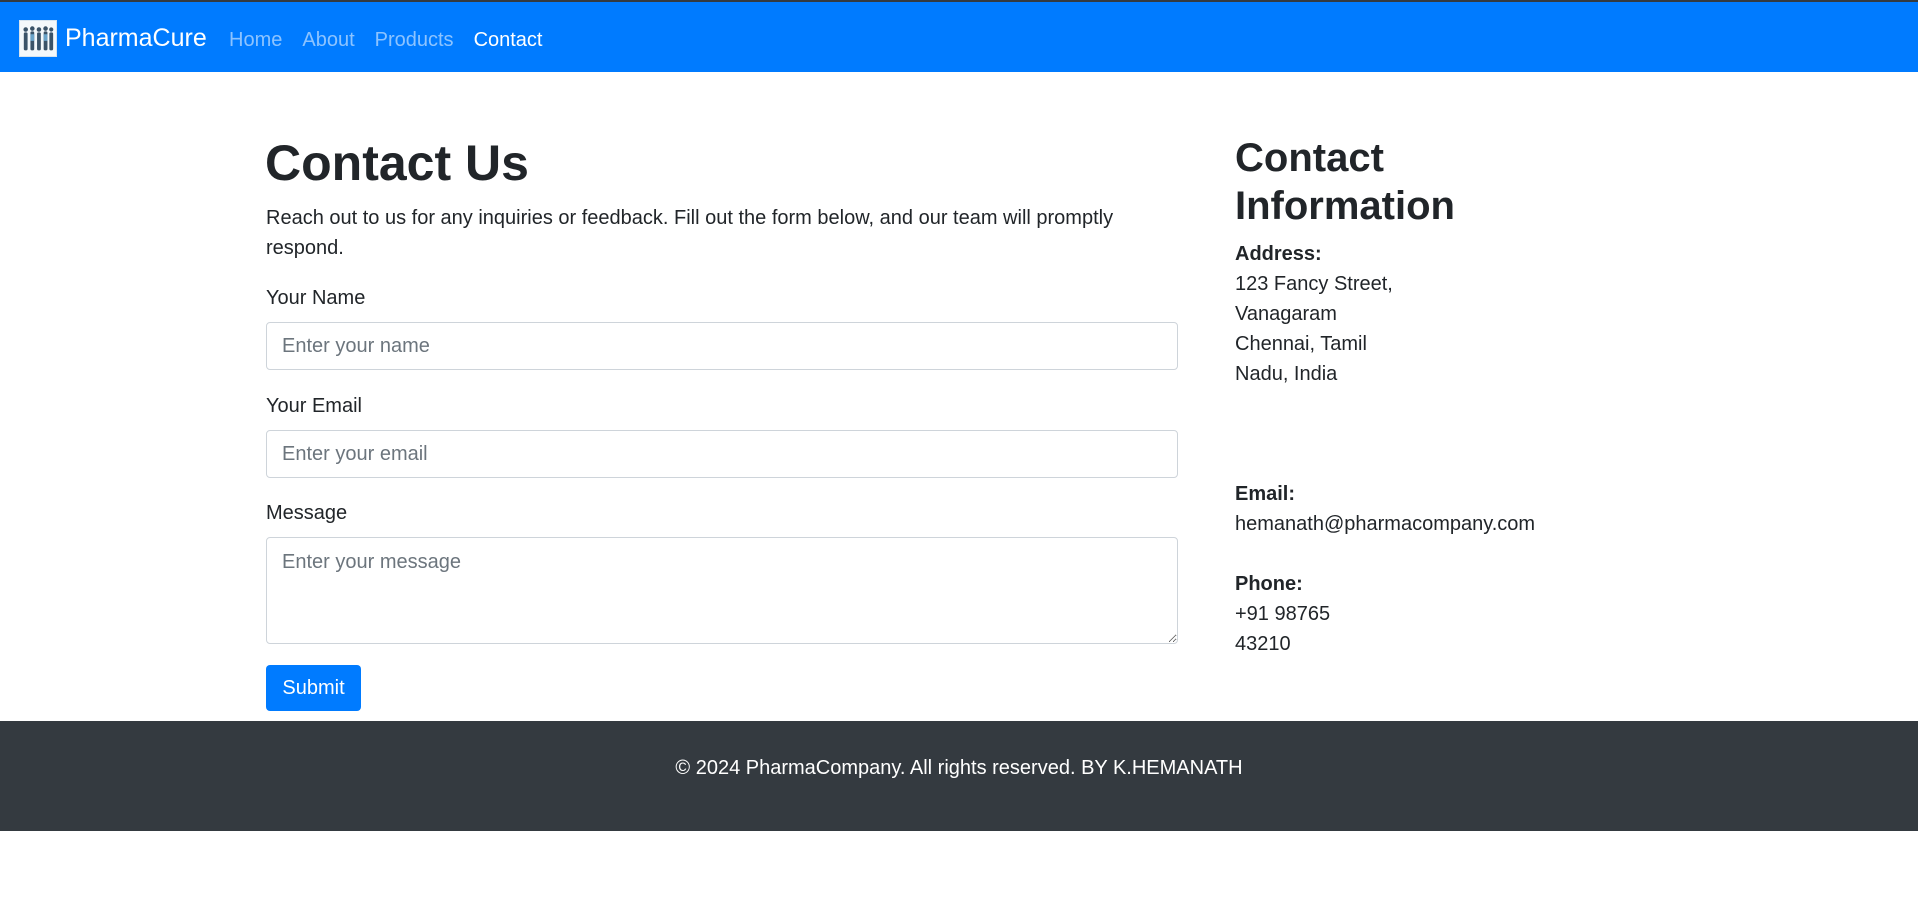 This screenshot has width=1918, height=912. I want to click on phone-value: +91 98765 43210, so click(1283, 629).